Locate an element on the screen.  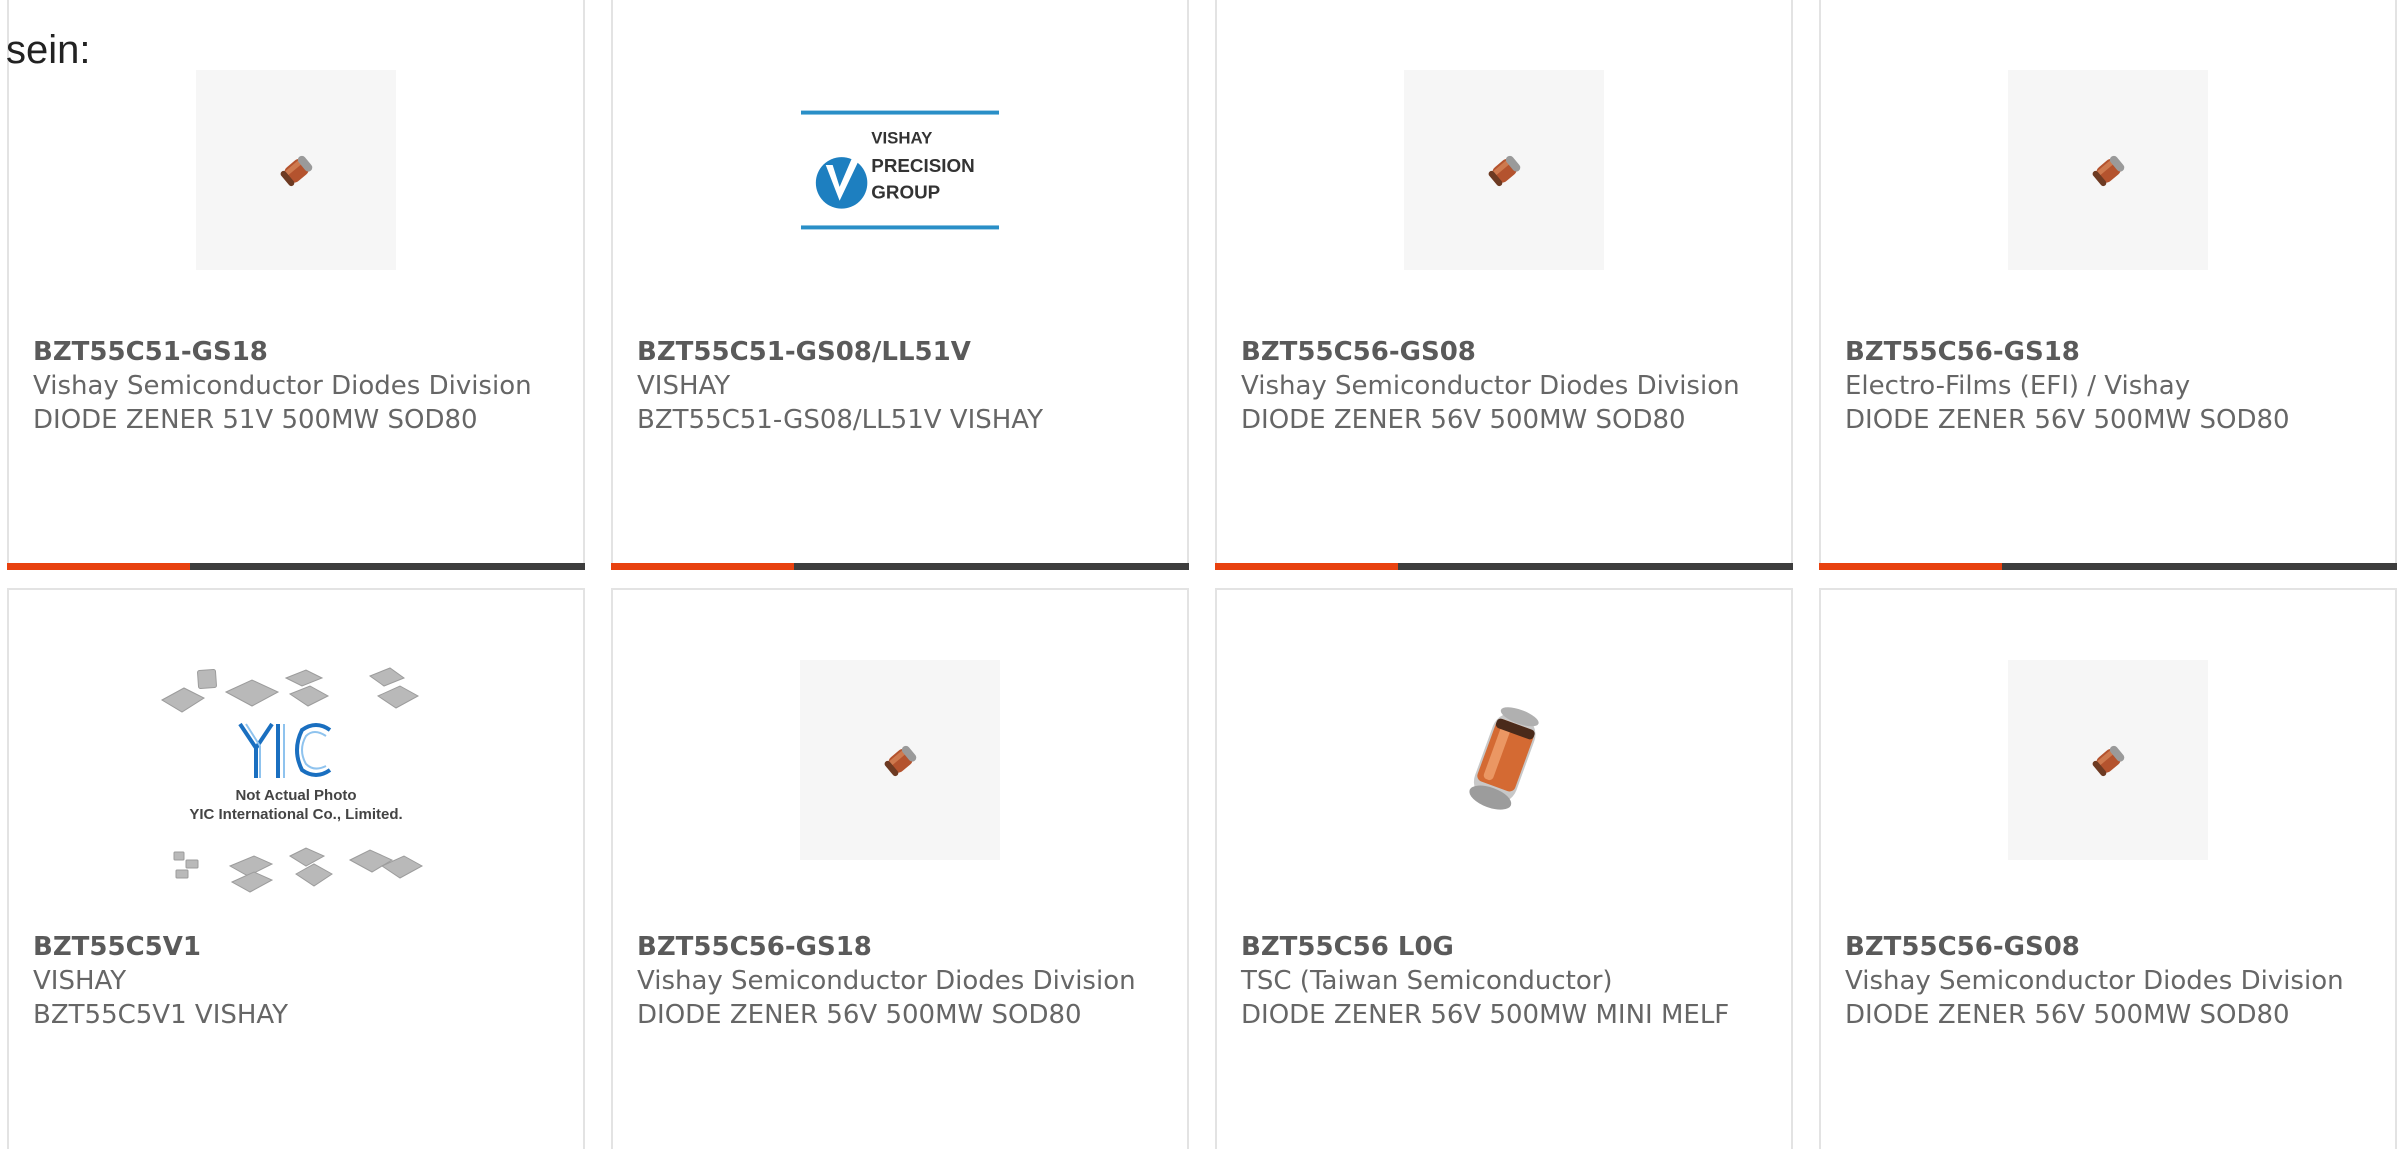
vishay-precision-logo: VISHAY PRECISION GROUP is located at coordinates (900, 170).